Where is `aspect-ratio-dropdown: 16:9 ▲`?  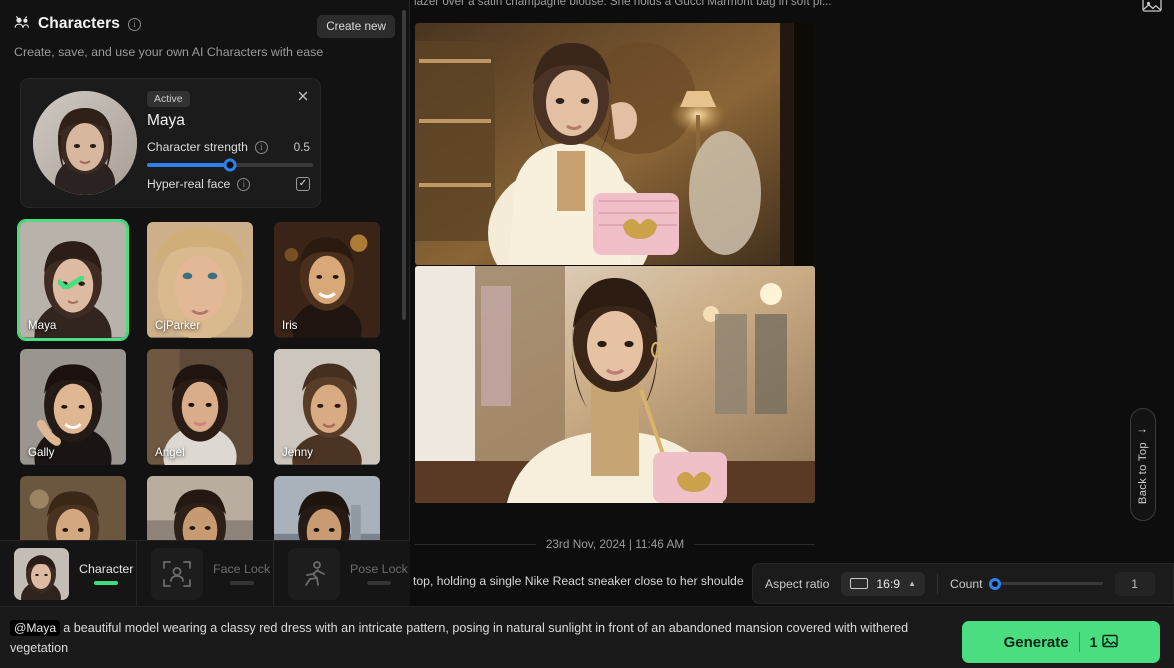
aspect-ratio-dropdown: 16:9 ▲ is located at coordinates (883, 583).